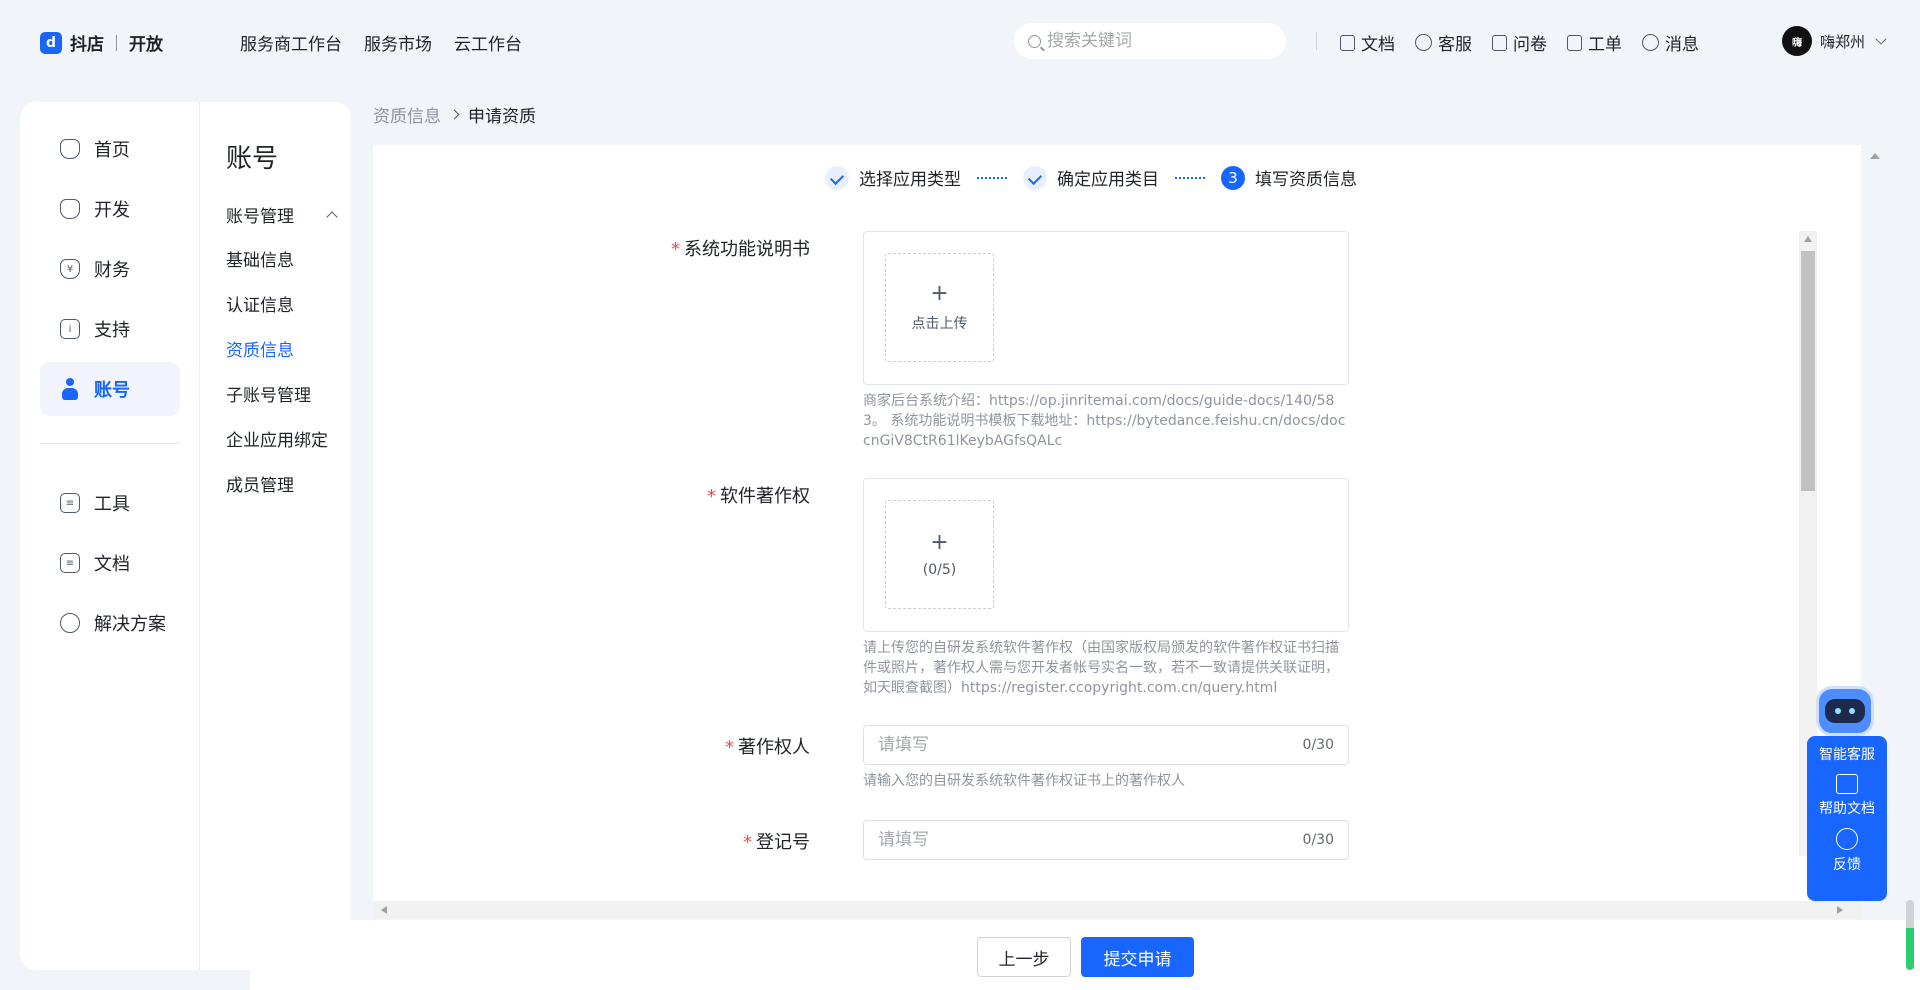  Describe the element at coordinates (110, 149) in the screenshot. I see `sidebar-item-home: 首页` at that location.